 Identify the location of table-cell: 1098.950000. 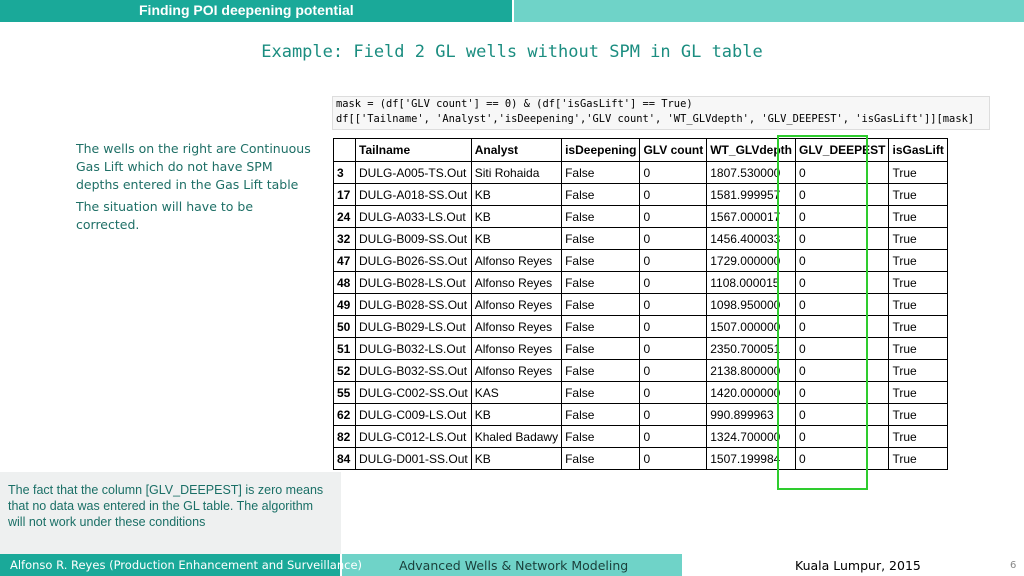
(751, 304).